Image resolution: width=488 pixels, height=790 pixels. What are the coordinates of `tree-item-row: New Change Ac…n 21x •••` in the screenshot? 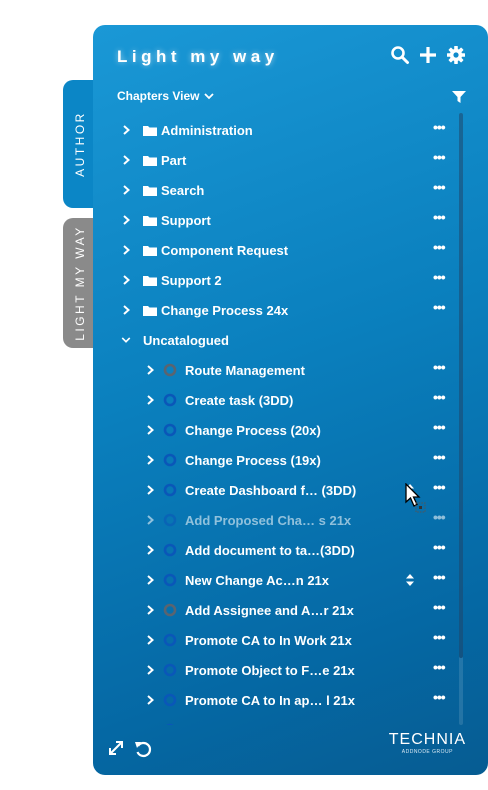 It's located at (278, 580).